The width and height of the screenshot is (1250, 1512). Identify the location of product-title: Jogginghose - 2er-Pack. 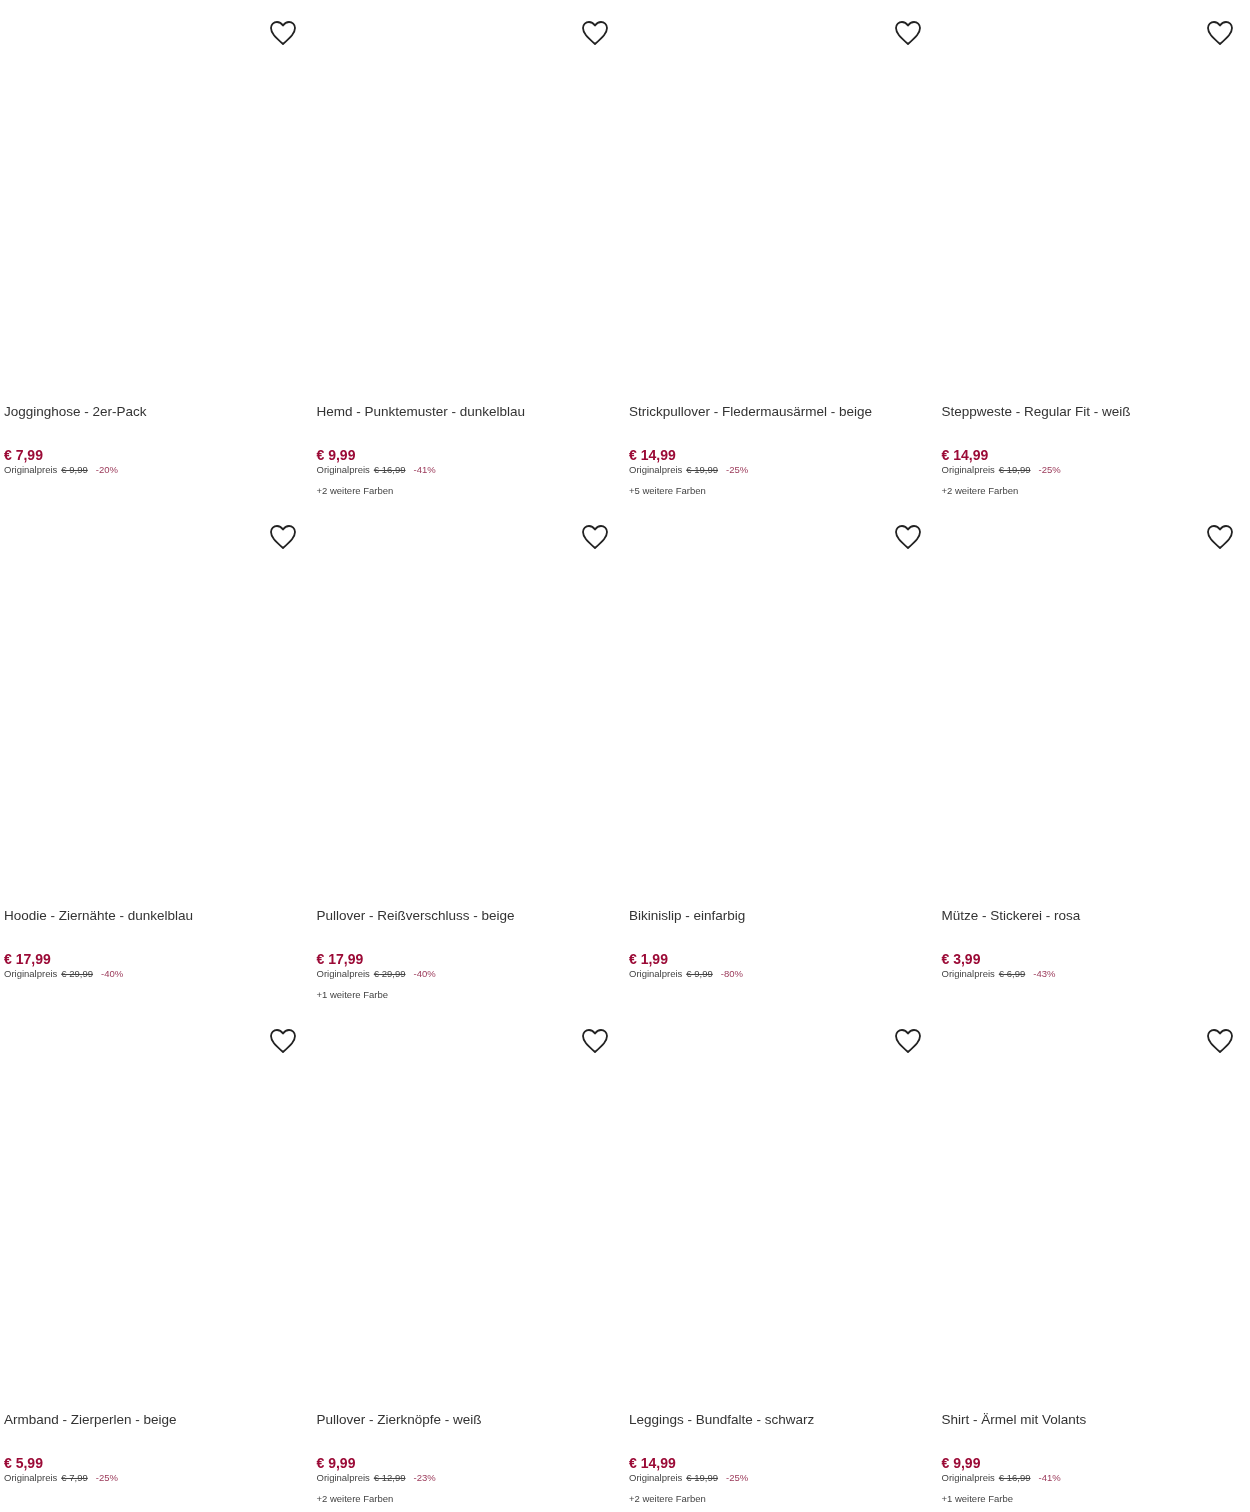
(75, 412).